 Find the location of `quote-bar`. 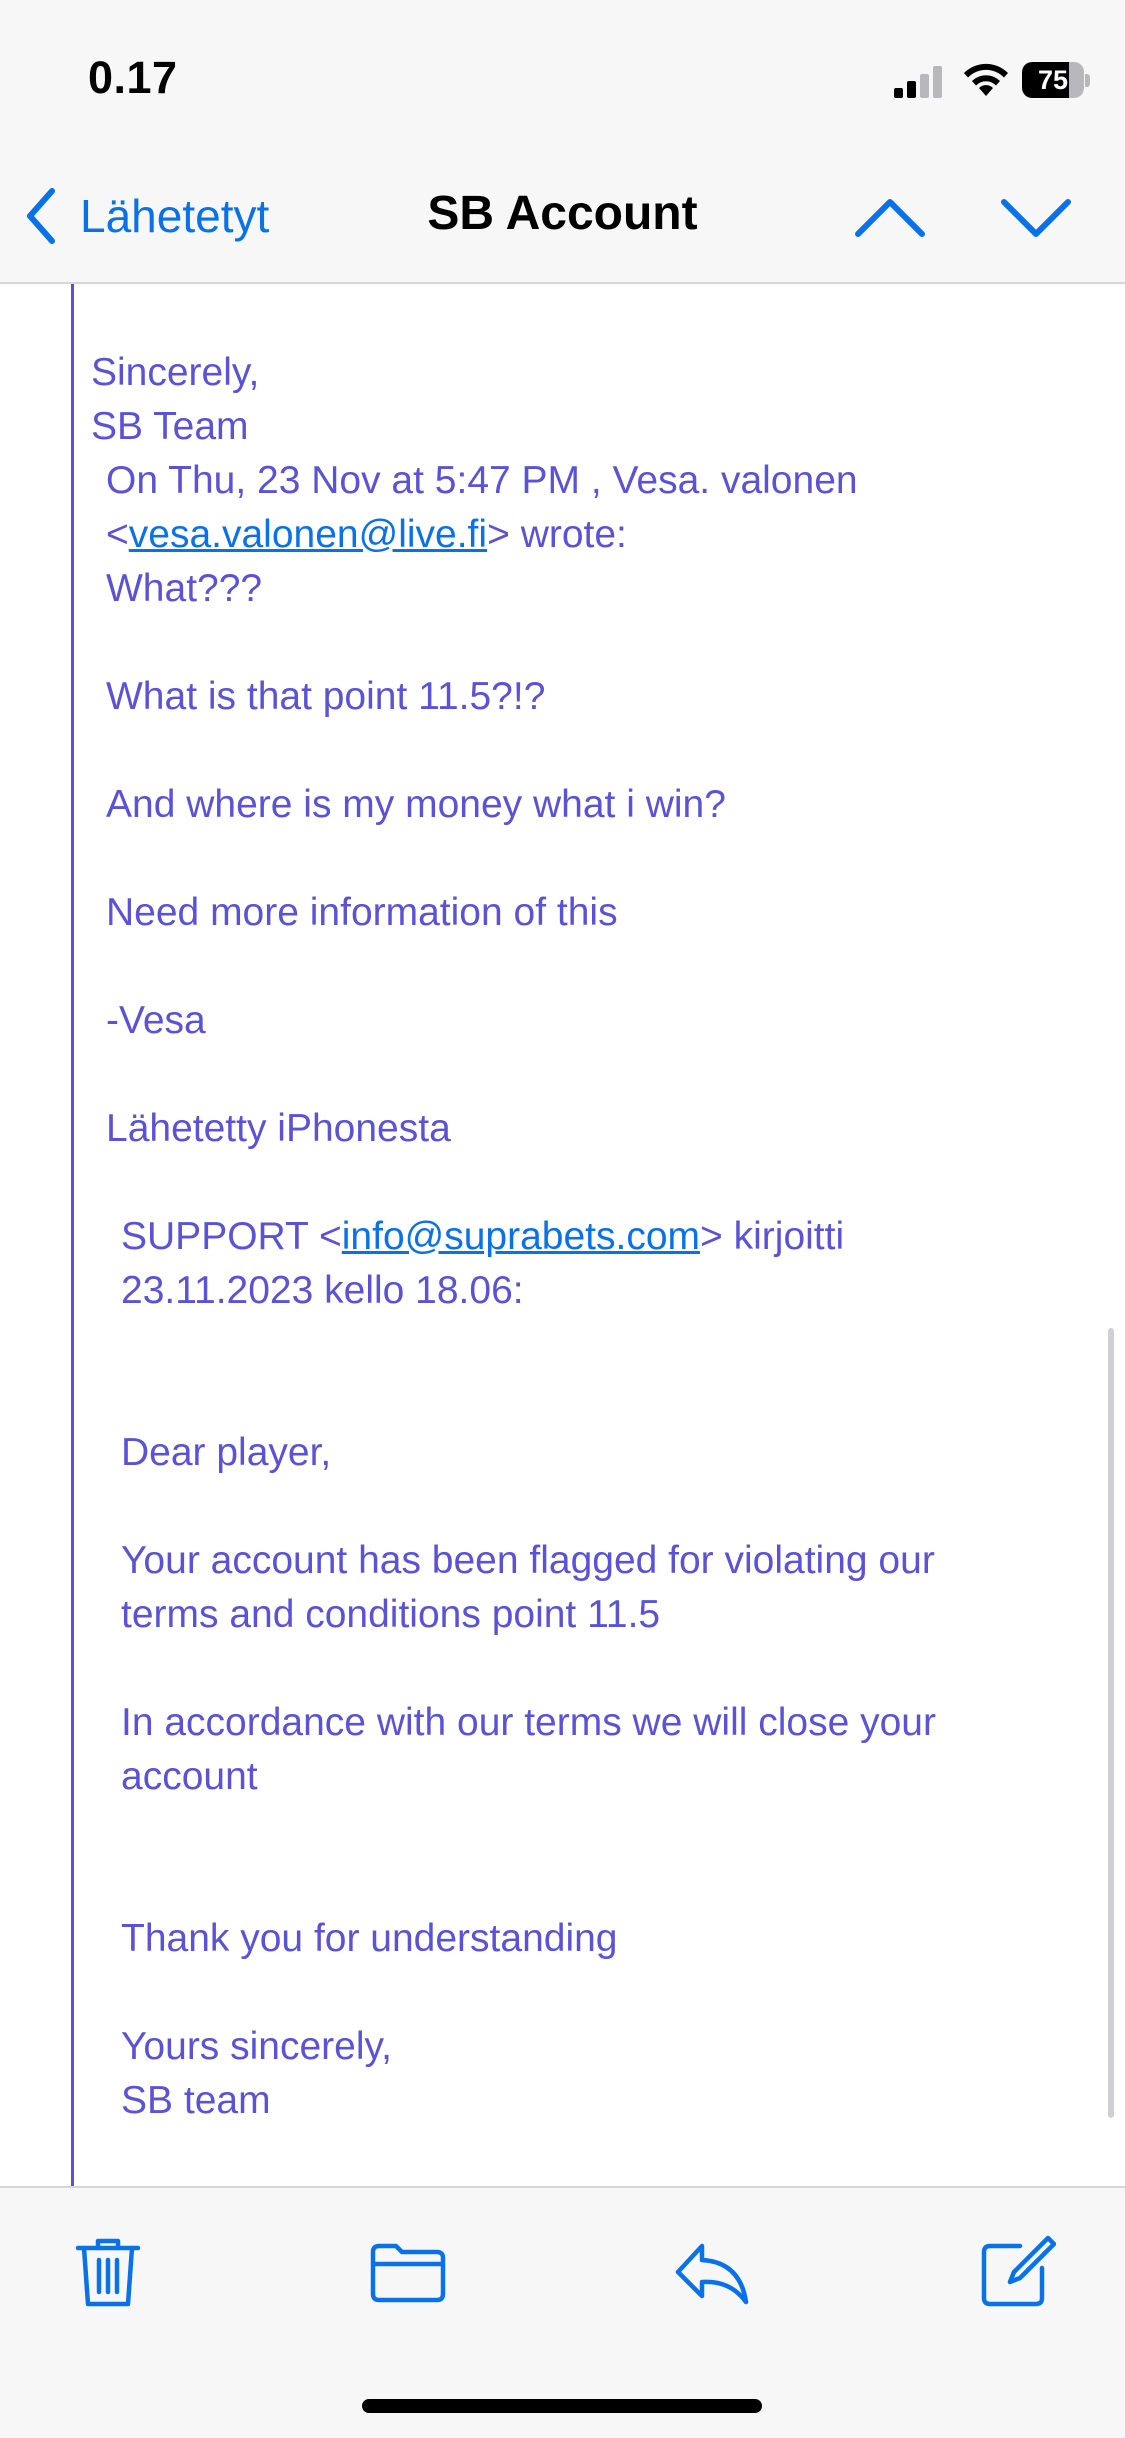

quote-bar is located at coordinates (72, 1235).